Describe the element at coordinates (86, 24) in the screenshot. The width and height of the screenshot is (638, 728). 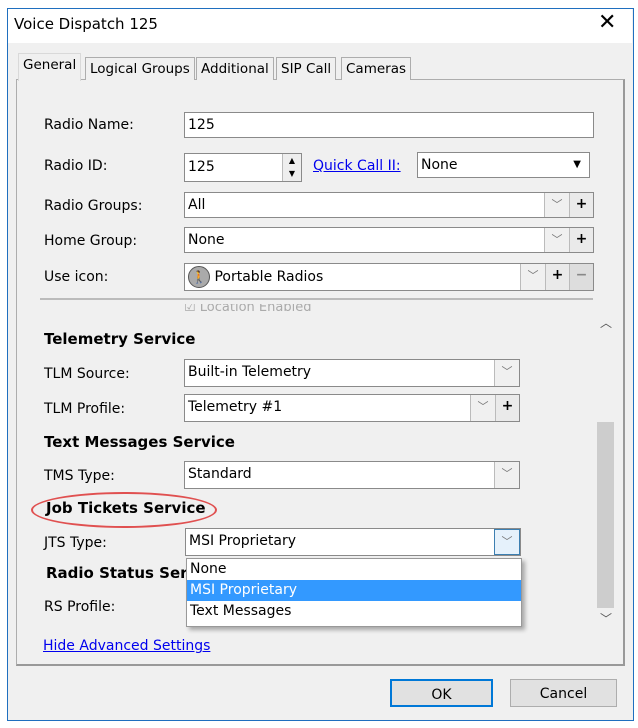
I see `window-title: Voice Dispatch 125` at that location.